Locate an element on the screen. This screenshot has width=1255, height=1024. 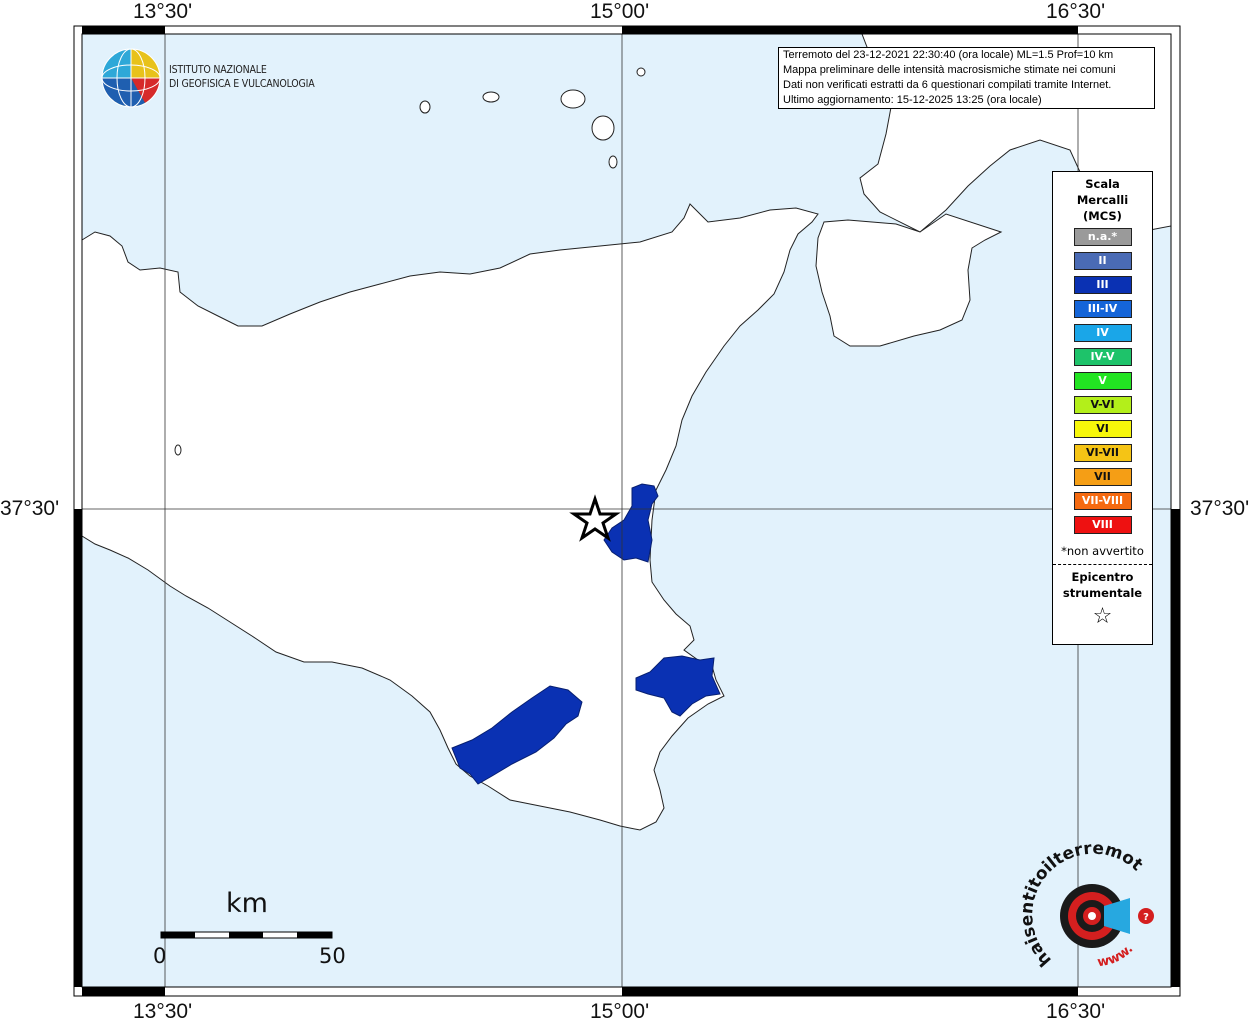
coord-top-1: 13°30' is located at coordinates (163, 11).